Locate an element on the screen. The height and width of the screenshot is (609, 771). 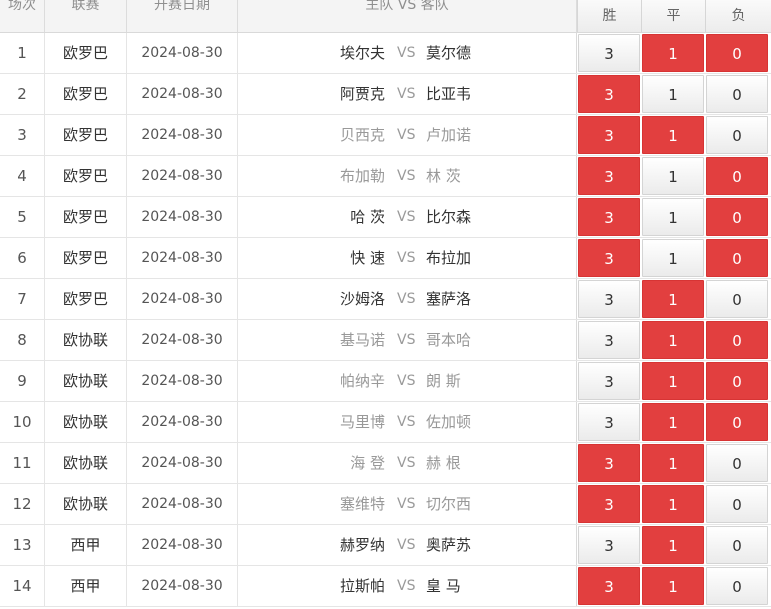
match-teams: 帕纳辛 VS 朗 斯 is located at coordinates (407, 381).